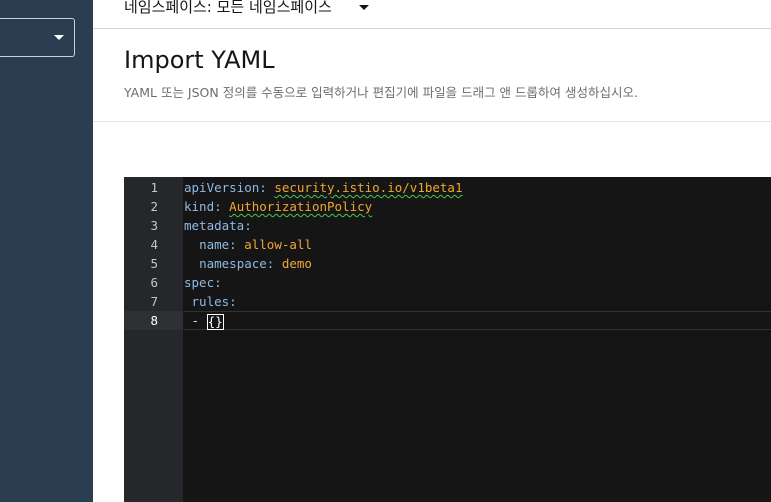 The width and height of the screenshot is (771, 502). I want to click on sidebar, so click(46, 251).